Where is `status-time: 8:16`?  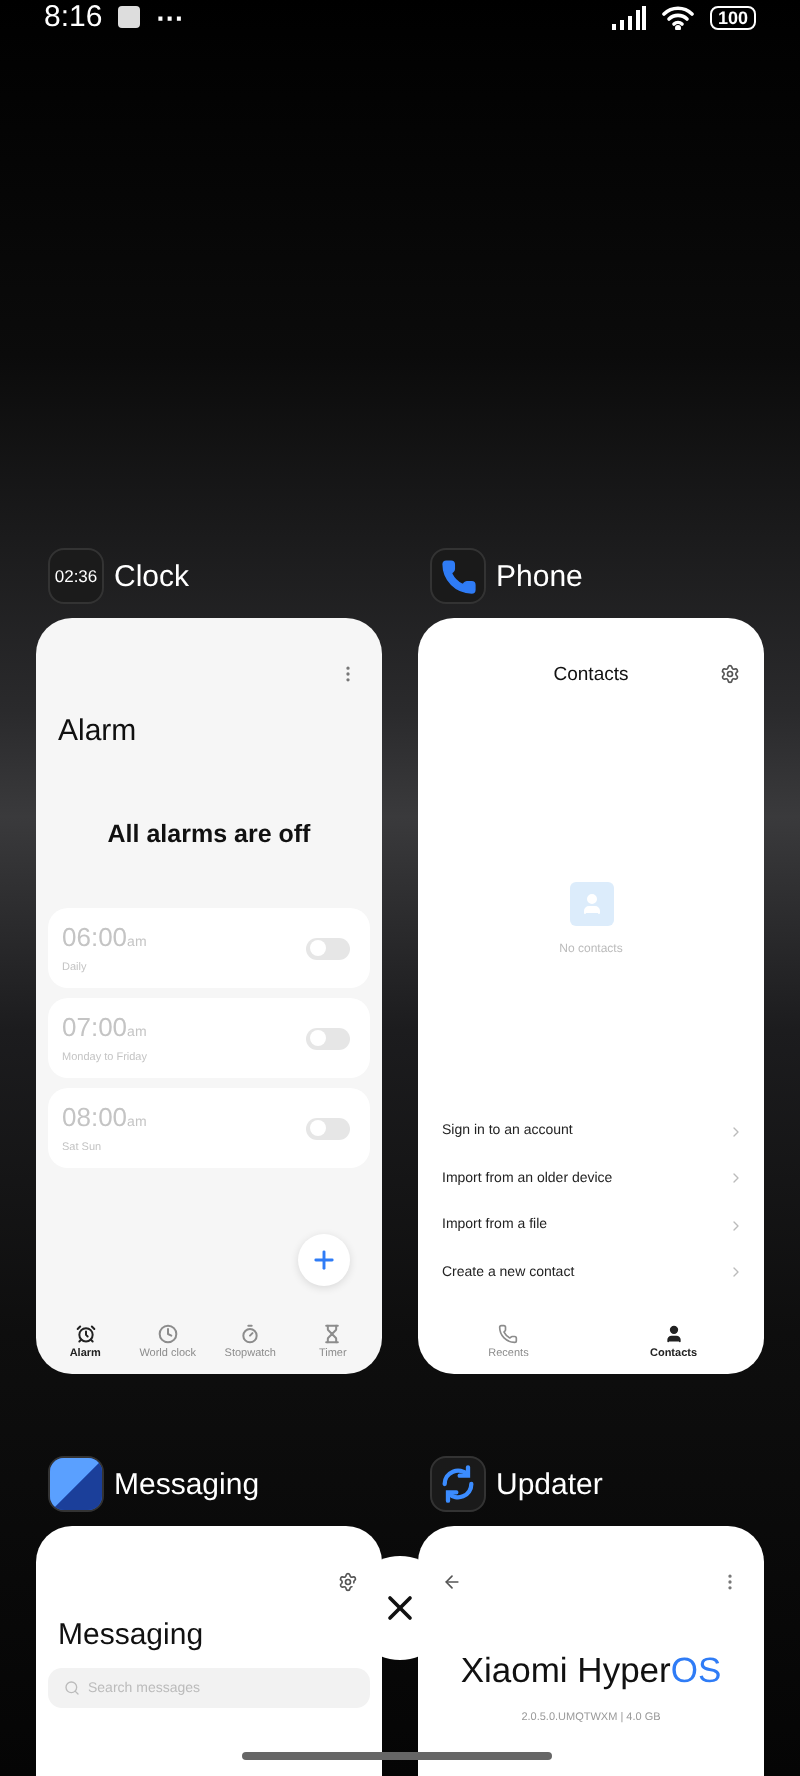 status-time: 8:16 is located at coordinates (73, 17).